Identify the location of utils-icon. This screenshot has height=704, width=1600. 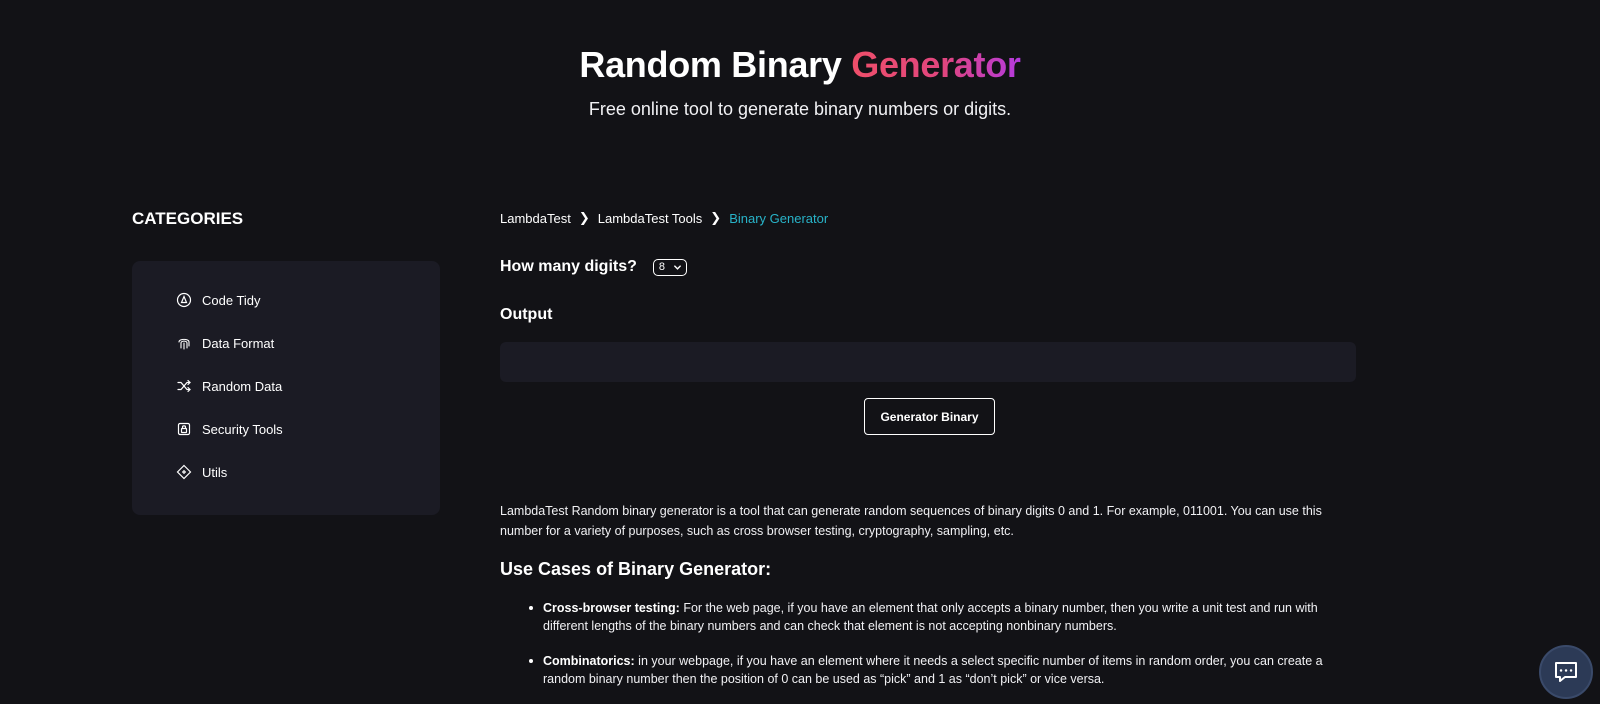
(184, 472).